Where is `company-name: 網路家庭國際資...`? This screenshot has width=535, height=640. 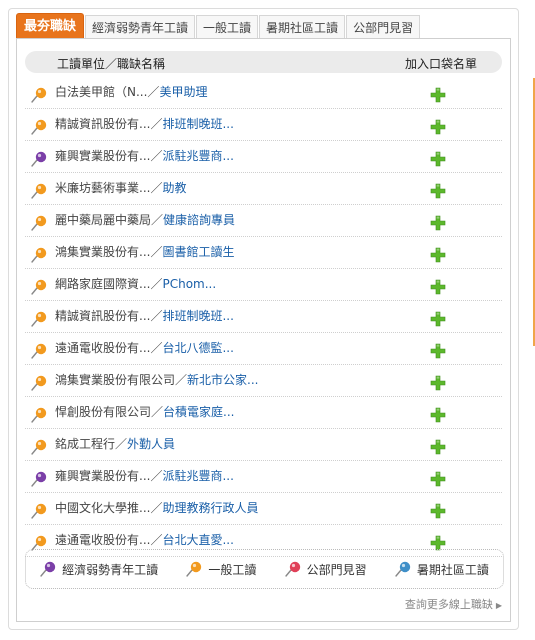
company-name: 網路家庭國際資... is located at coordinates (103, 284).